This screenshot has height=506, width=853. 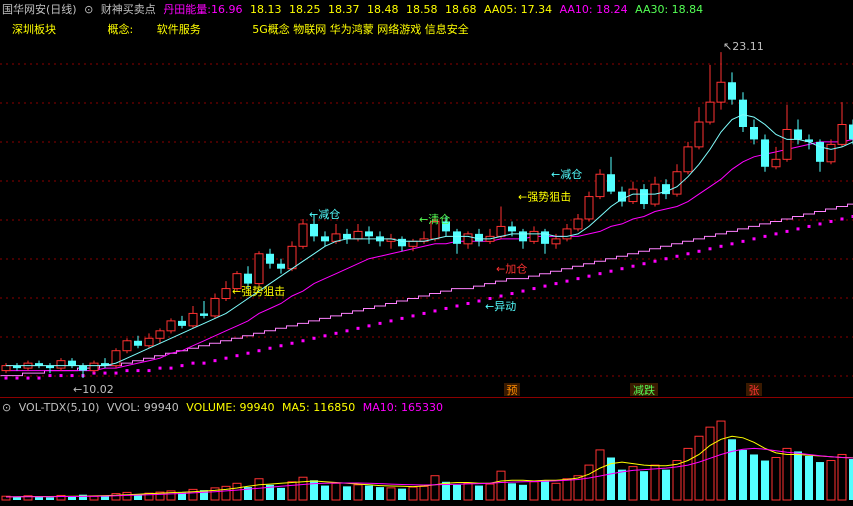 I want to click on marker-label: 减跌, so click(x=644, y=390).